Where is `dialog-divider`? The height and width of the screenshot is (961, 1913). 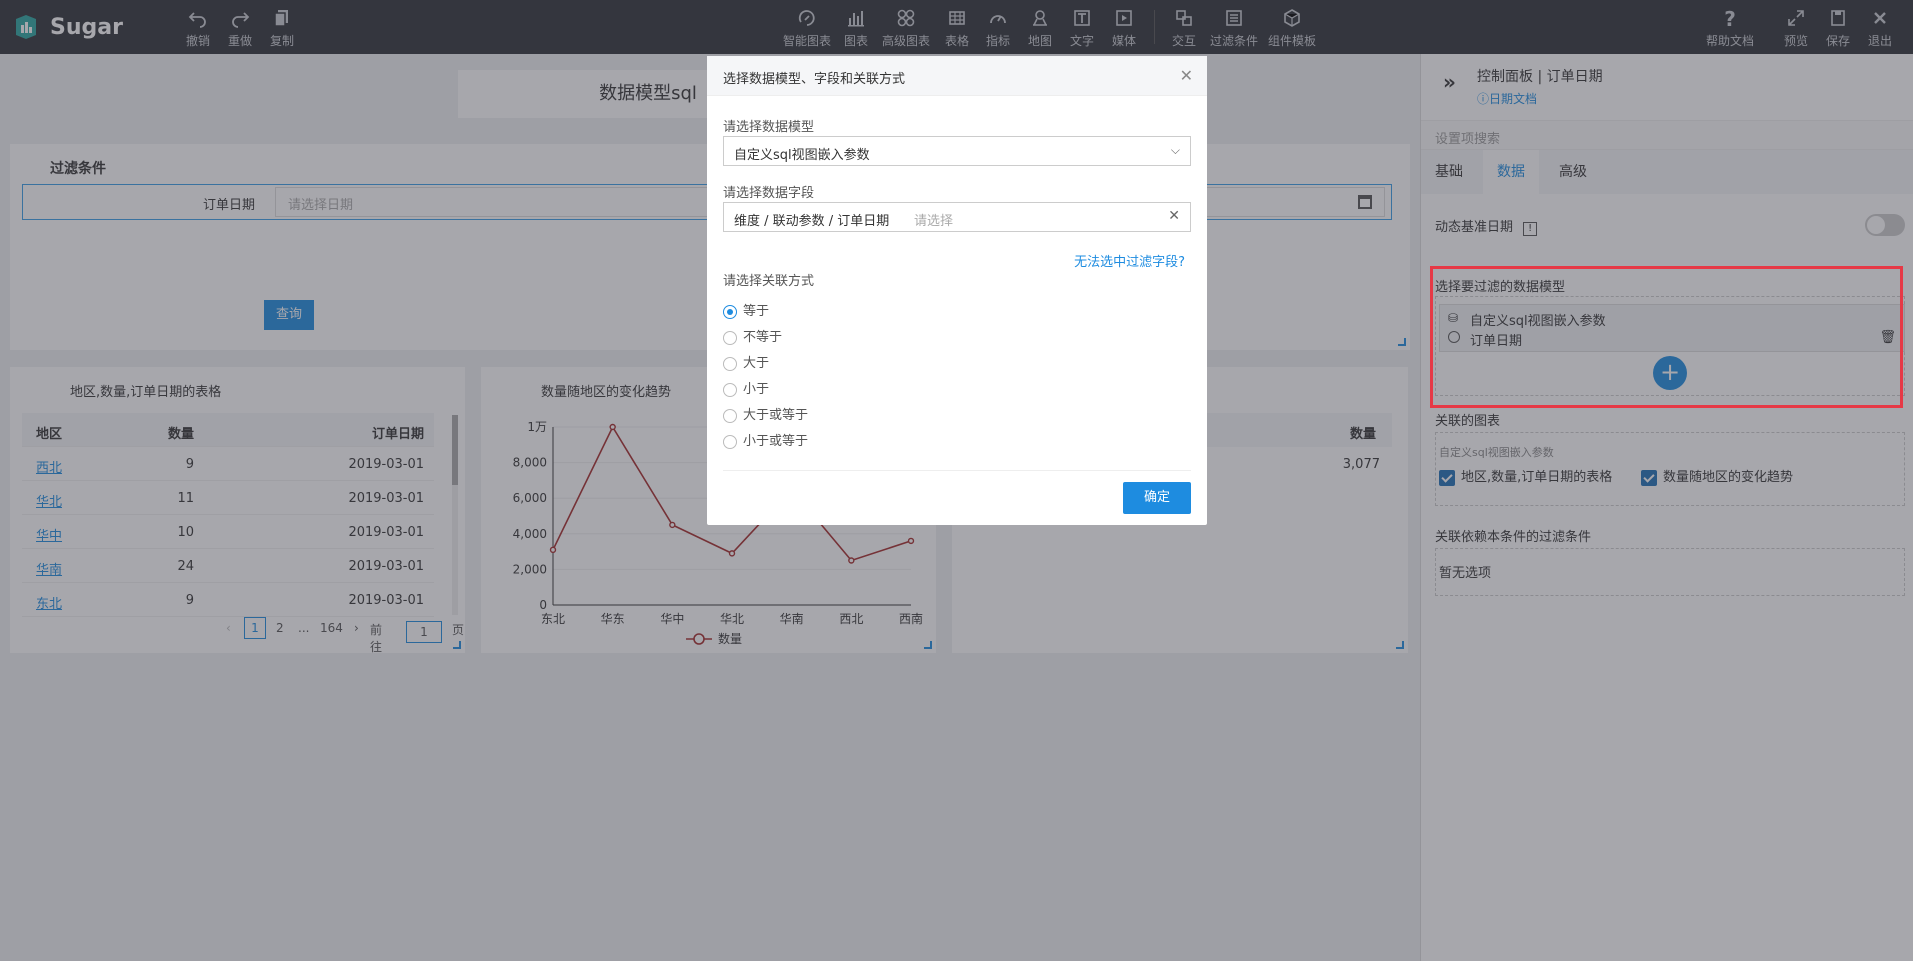
dialog-divider is located at coordinates (957, 470).